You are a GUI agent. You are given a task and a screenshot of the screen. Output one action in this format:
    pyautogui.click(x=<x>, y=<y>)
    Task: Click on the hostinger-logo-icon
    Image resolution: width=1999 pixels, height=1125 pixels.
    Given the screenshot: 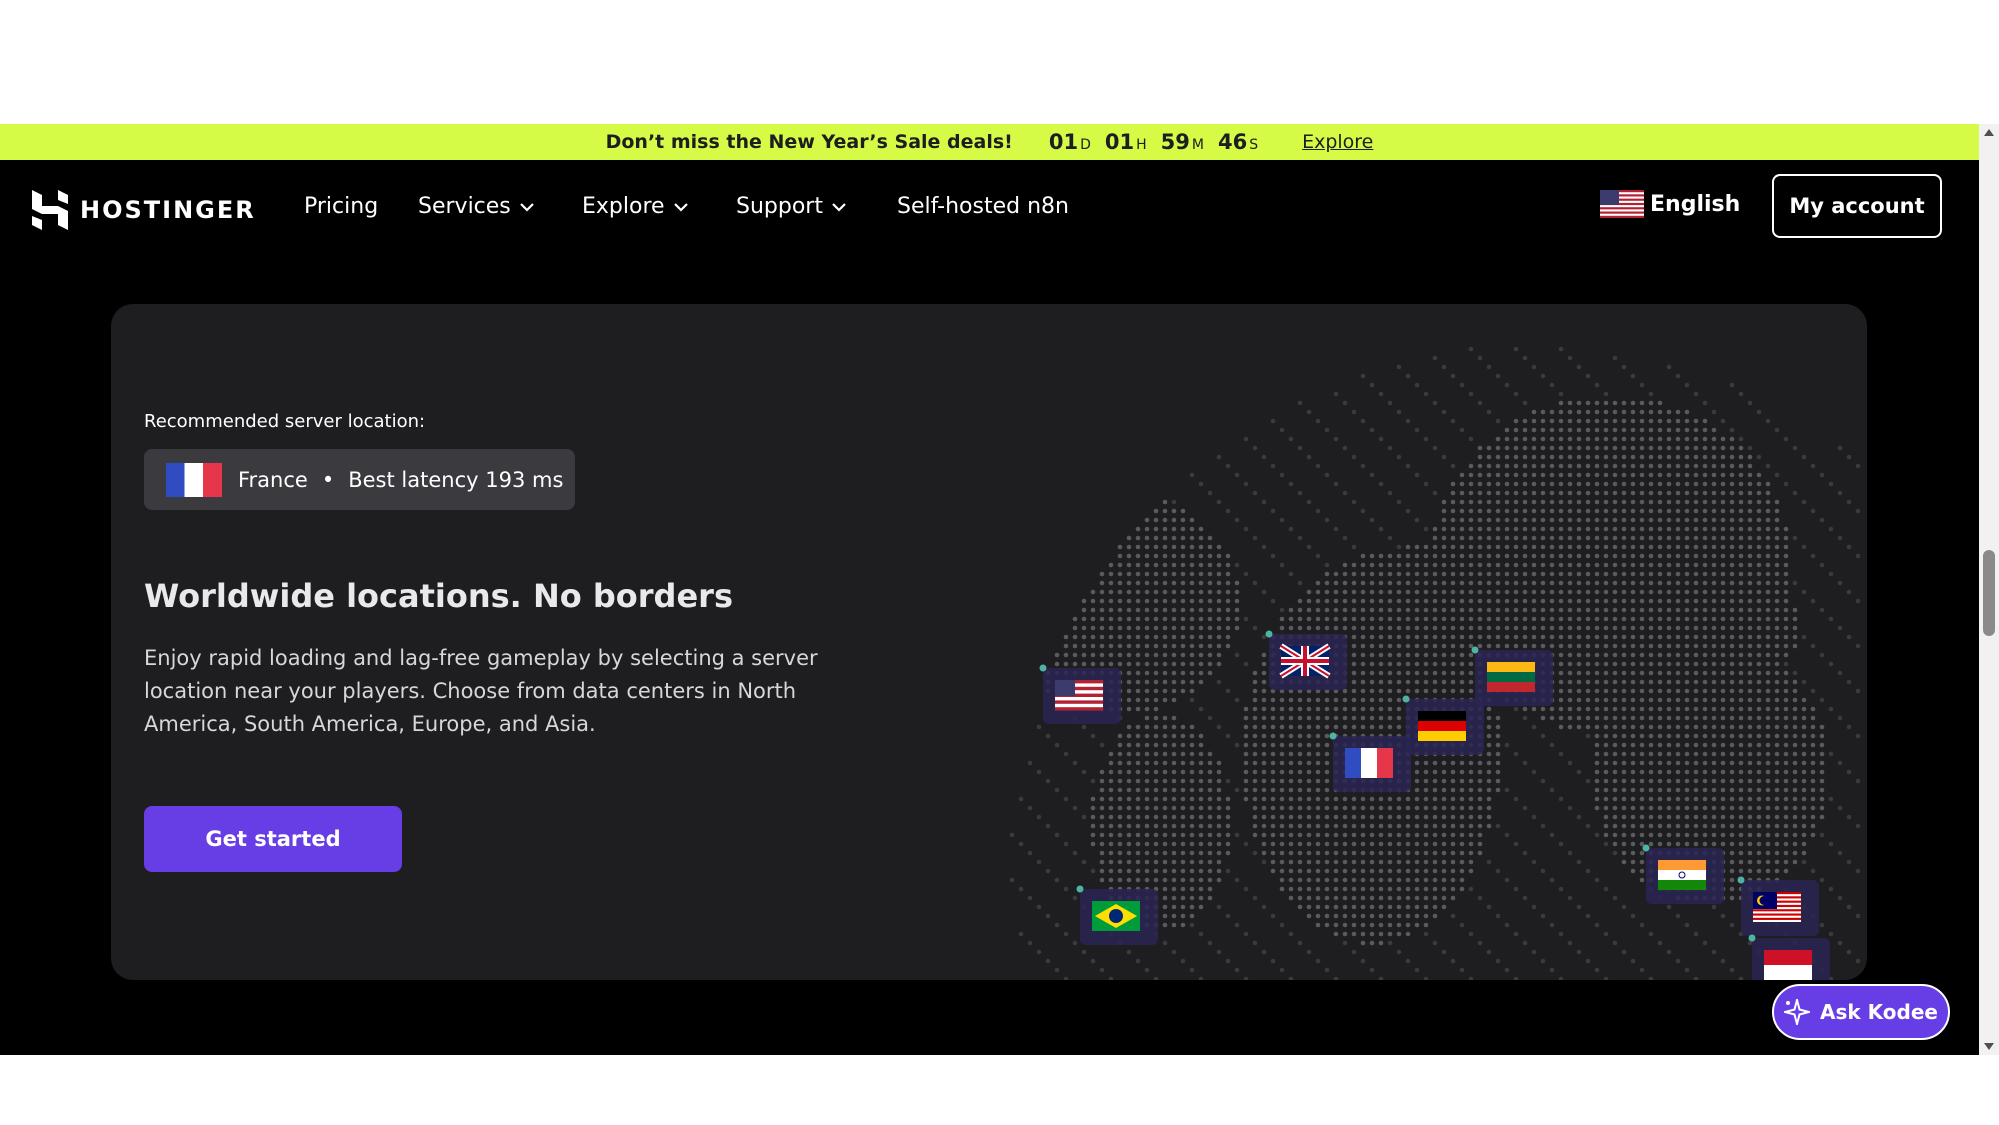 What is the action you would take?
    pyautogui.click(x=50, y=210)
    